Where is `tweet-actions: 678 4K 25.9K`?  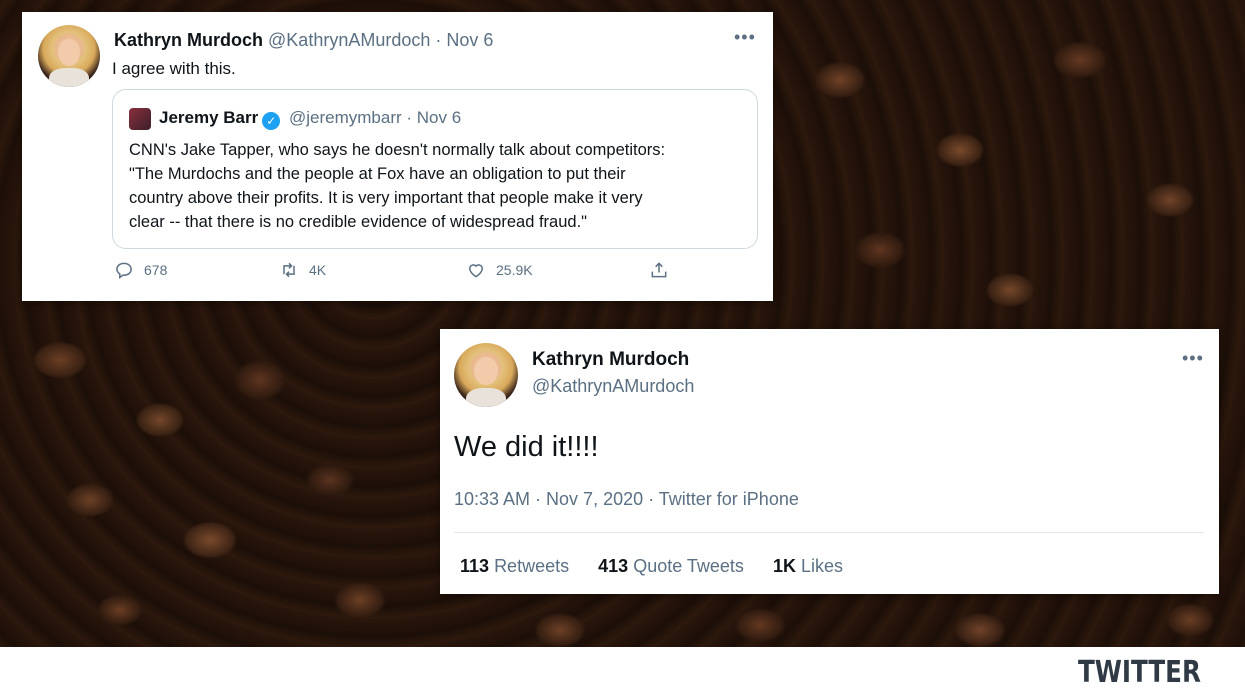
tweet-actions: 678 4K 25.9K is located at coordinates (394, 272).